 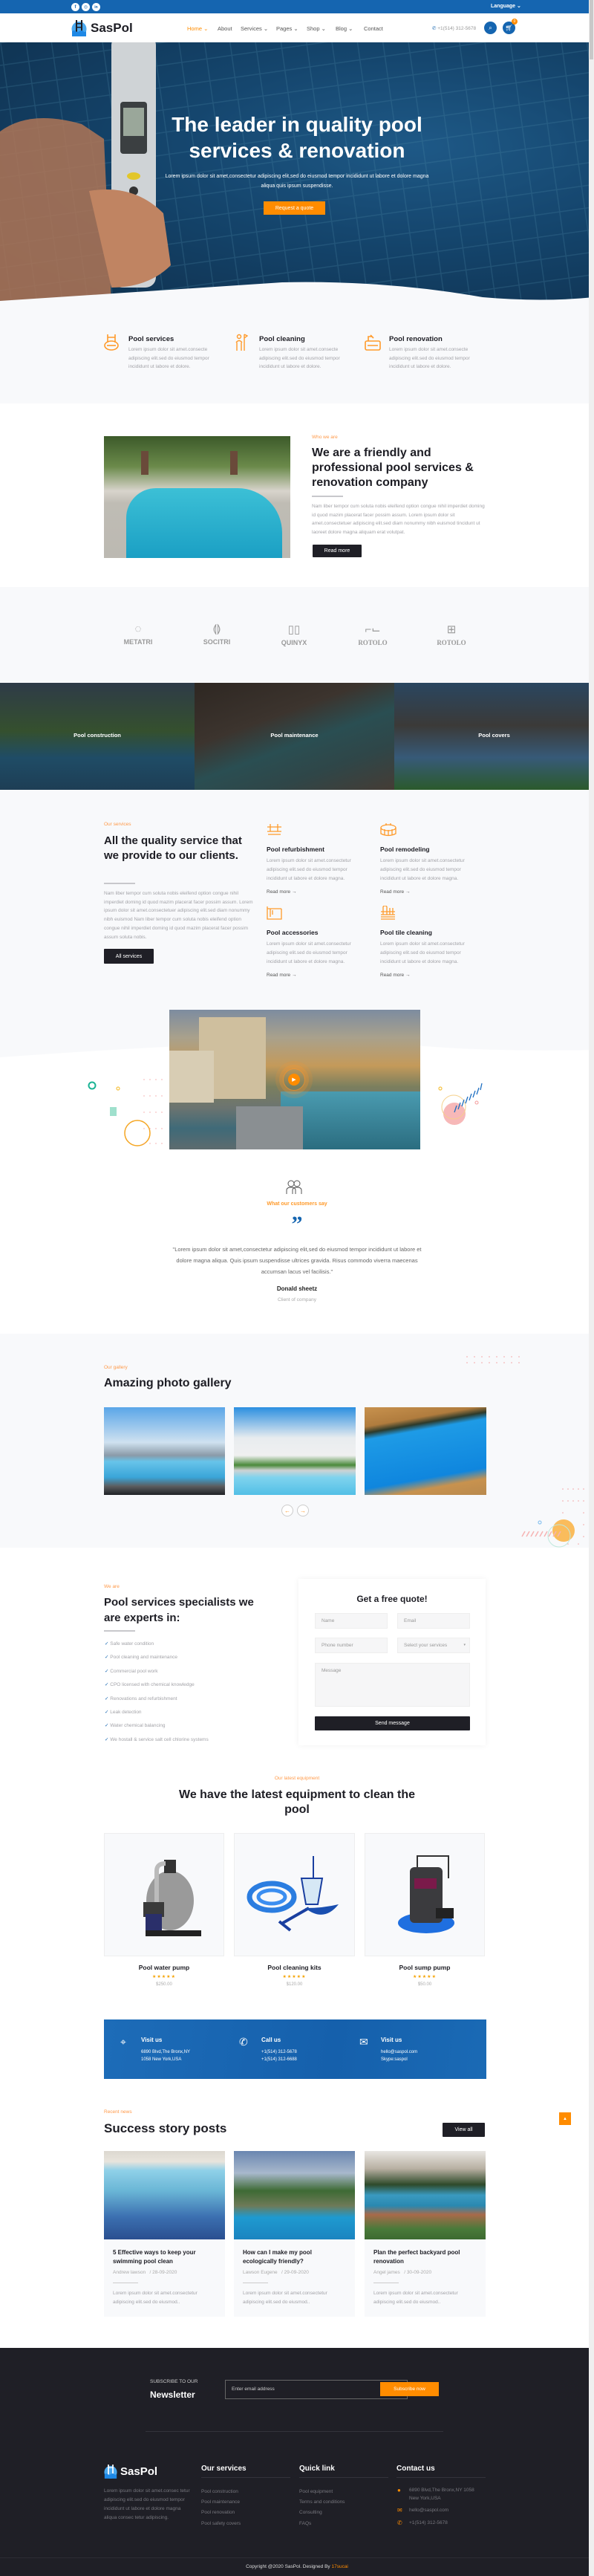 What do you see at coordinates (464, 2130) in the screenshot?
I see `view-all-button: View all` at bounding box center [464, 2130].